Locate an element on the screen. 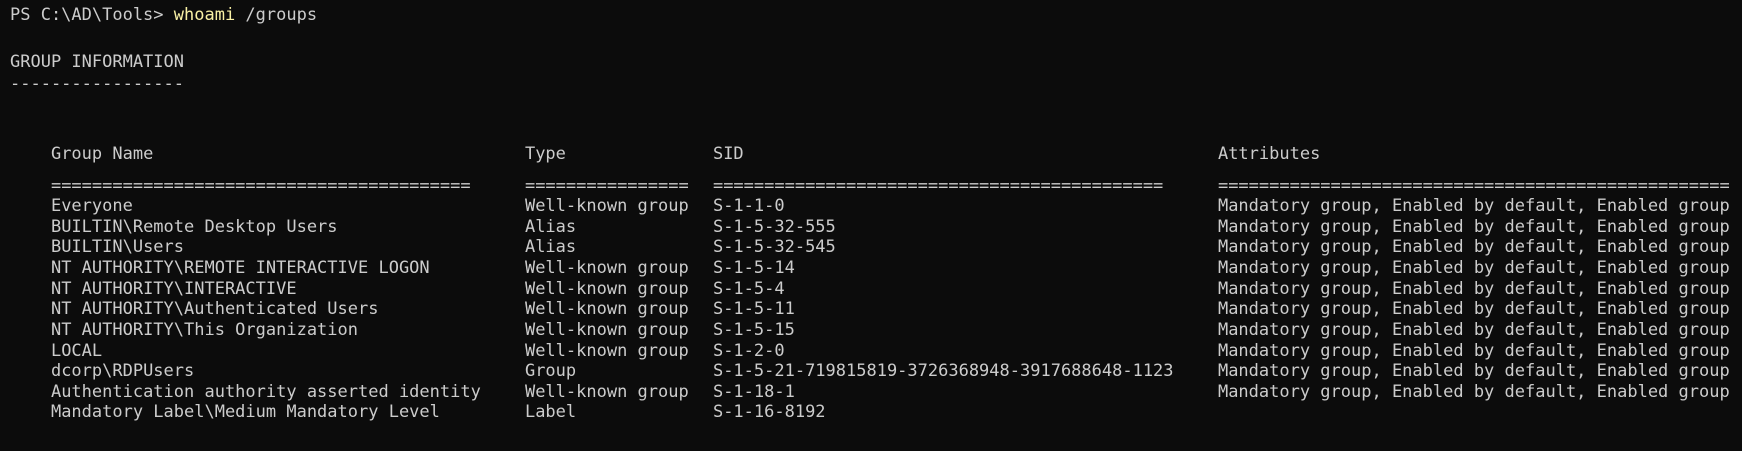 The image size is (1742, 451). table-header-row: Group Name Type SID Attributes is located at coordinates (665, 142).